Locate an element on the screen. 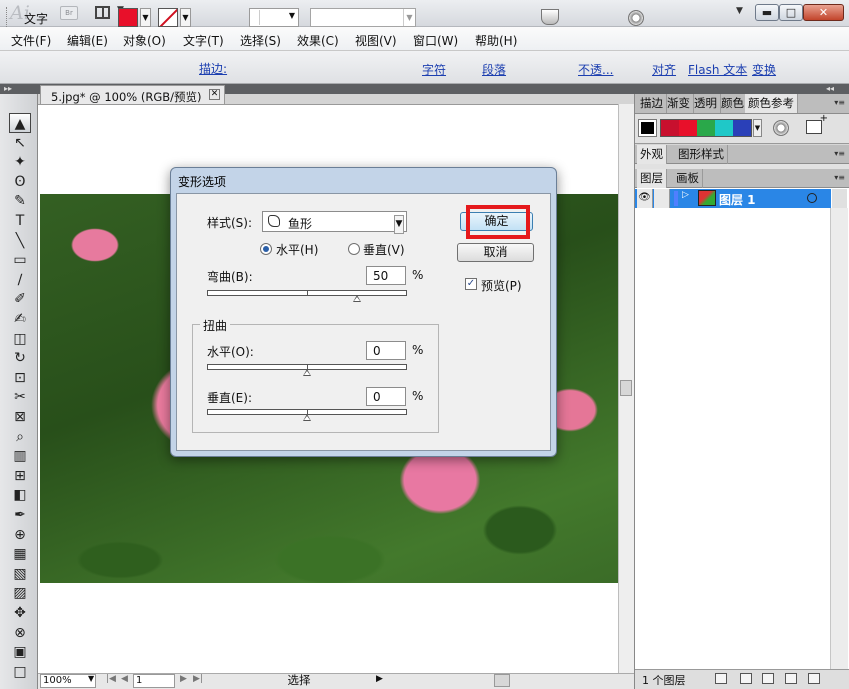  fill-dropdown-icon: ▼ is located at coordinates (145, 17).